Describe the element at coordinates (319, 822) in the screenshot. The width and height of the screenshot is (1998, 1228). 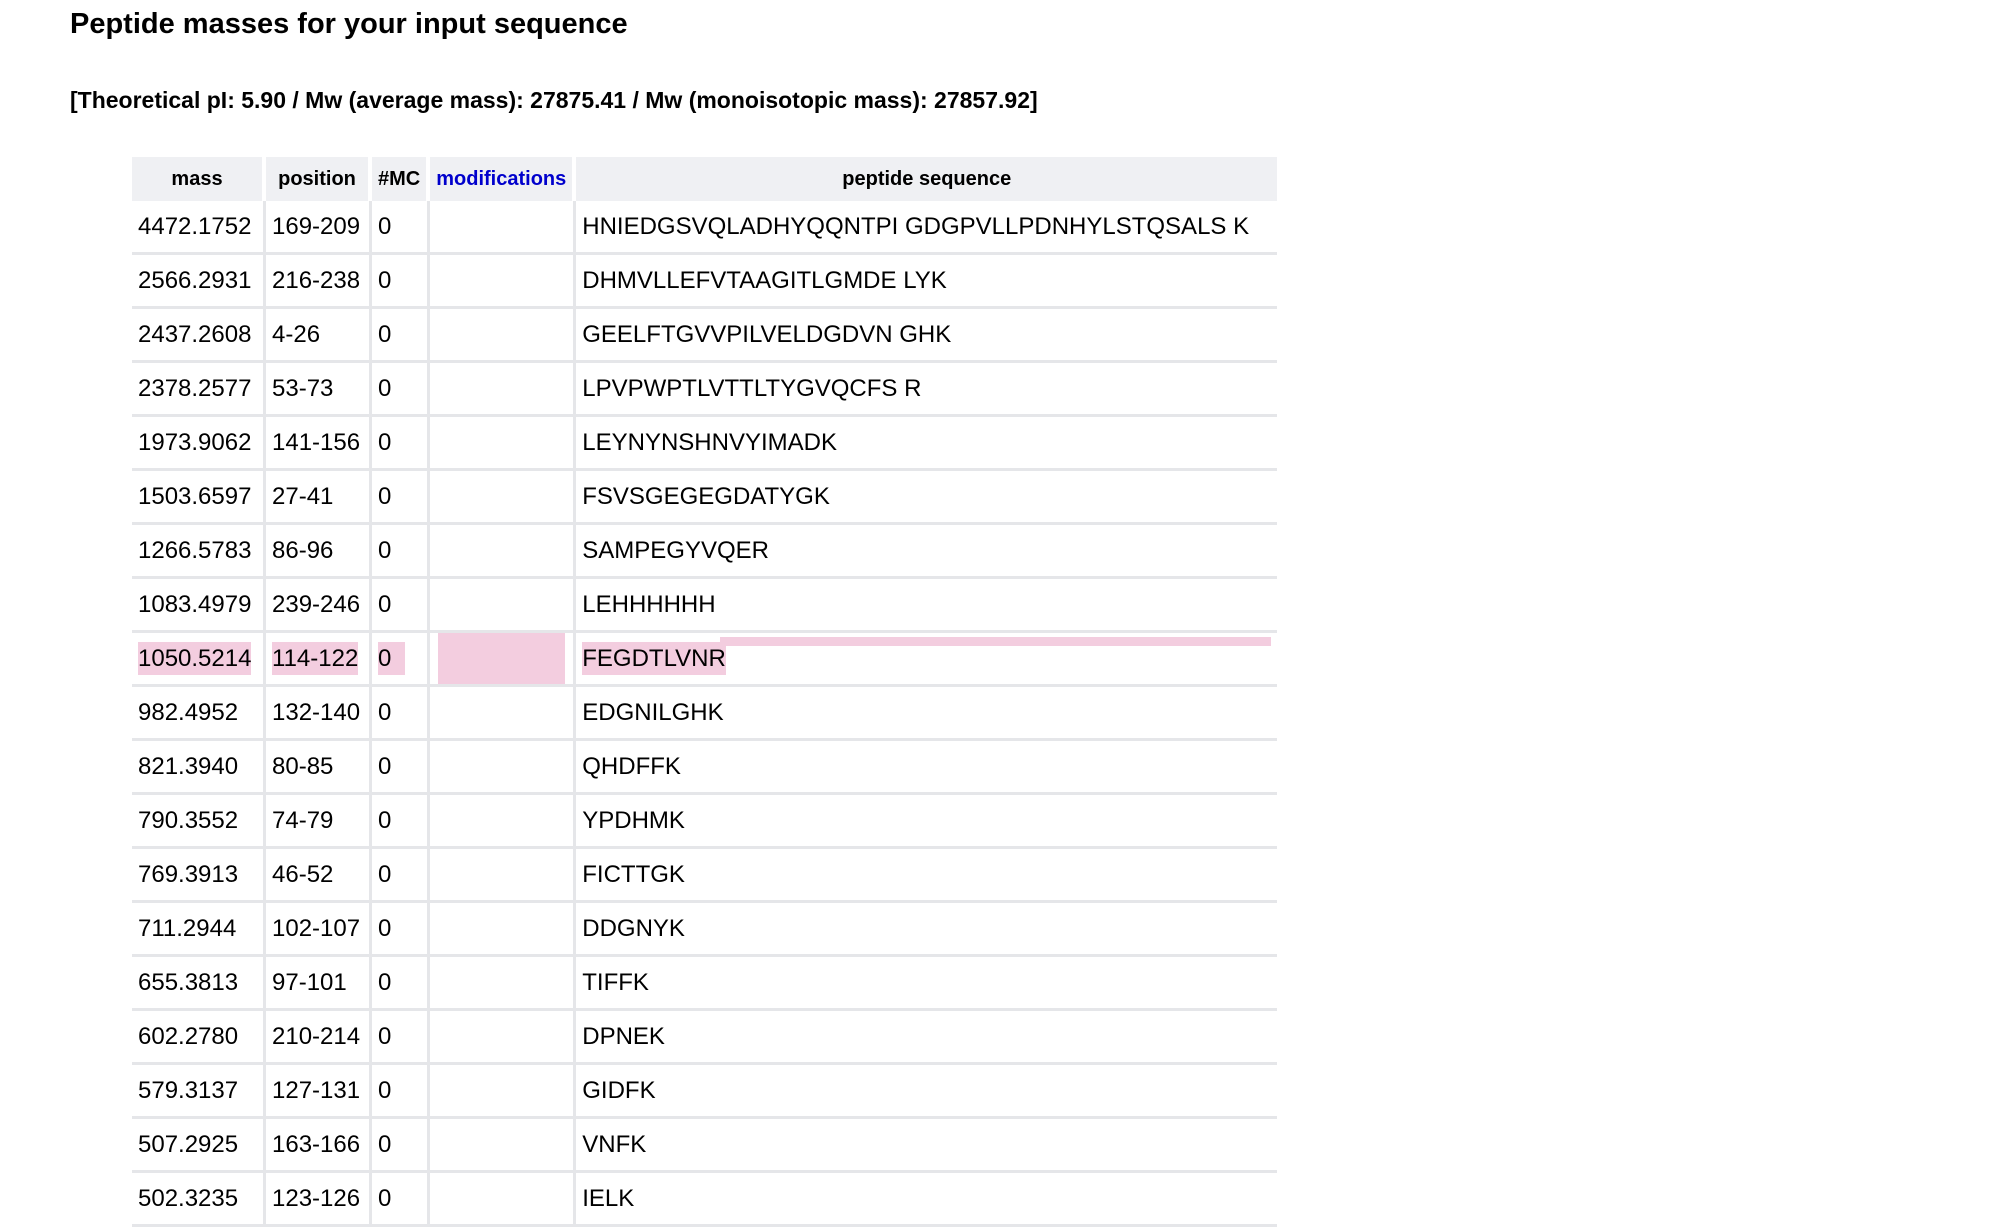
I see `cell-position: 74-79` at that location.